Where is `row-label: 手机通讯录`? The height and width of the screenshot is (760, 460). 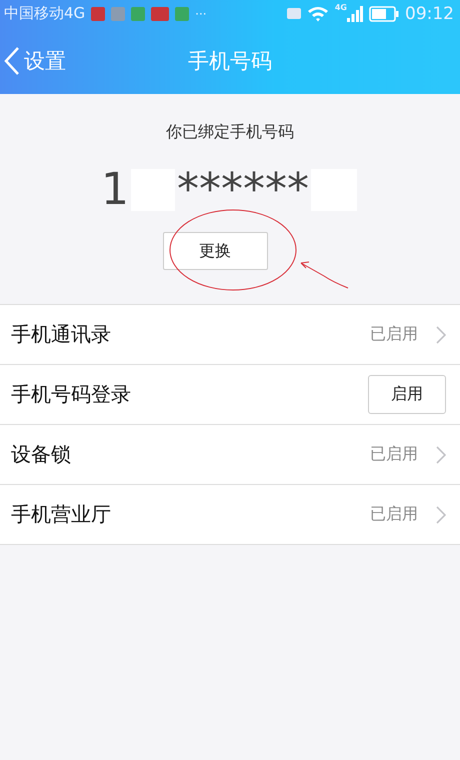
row-label: 手机通讯录 is located at coordinates (61, 334).